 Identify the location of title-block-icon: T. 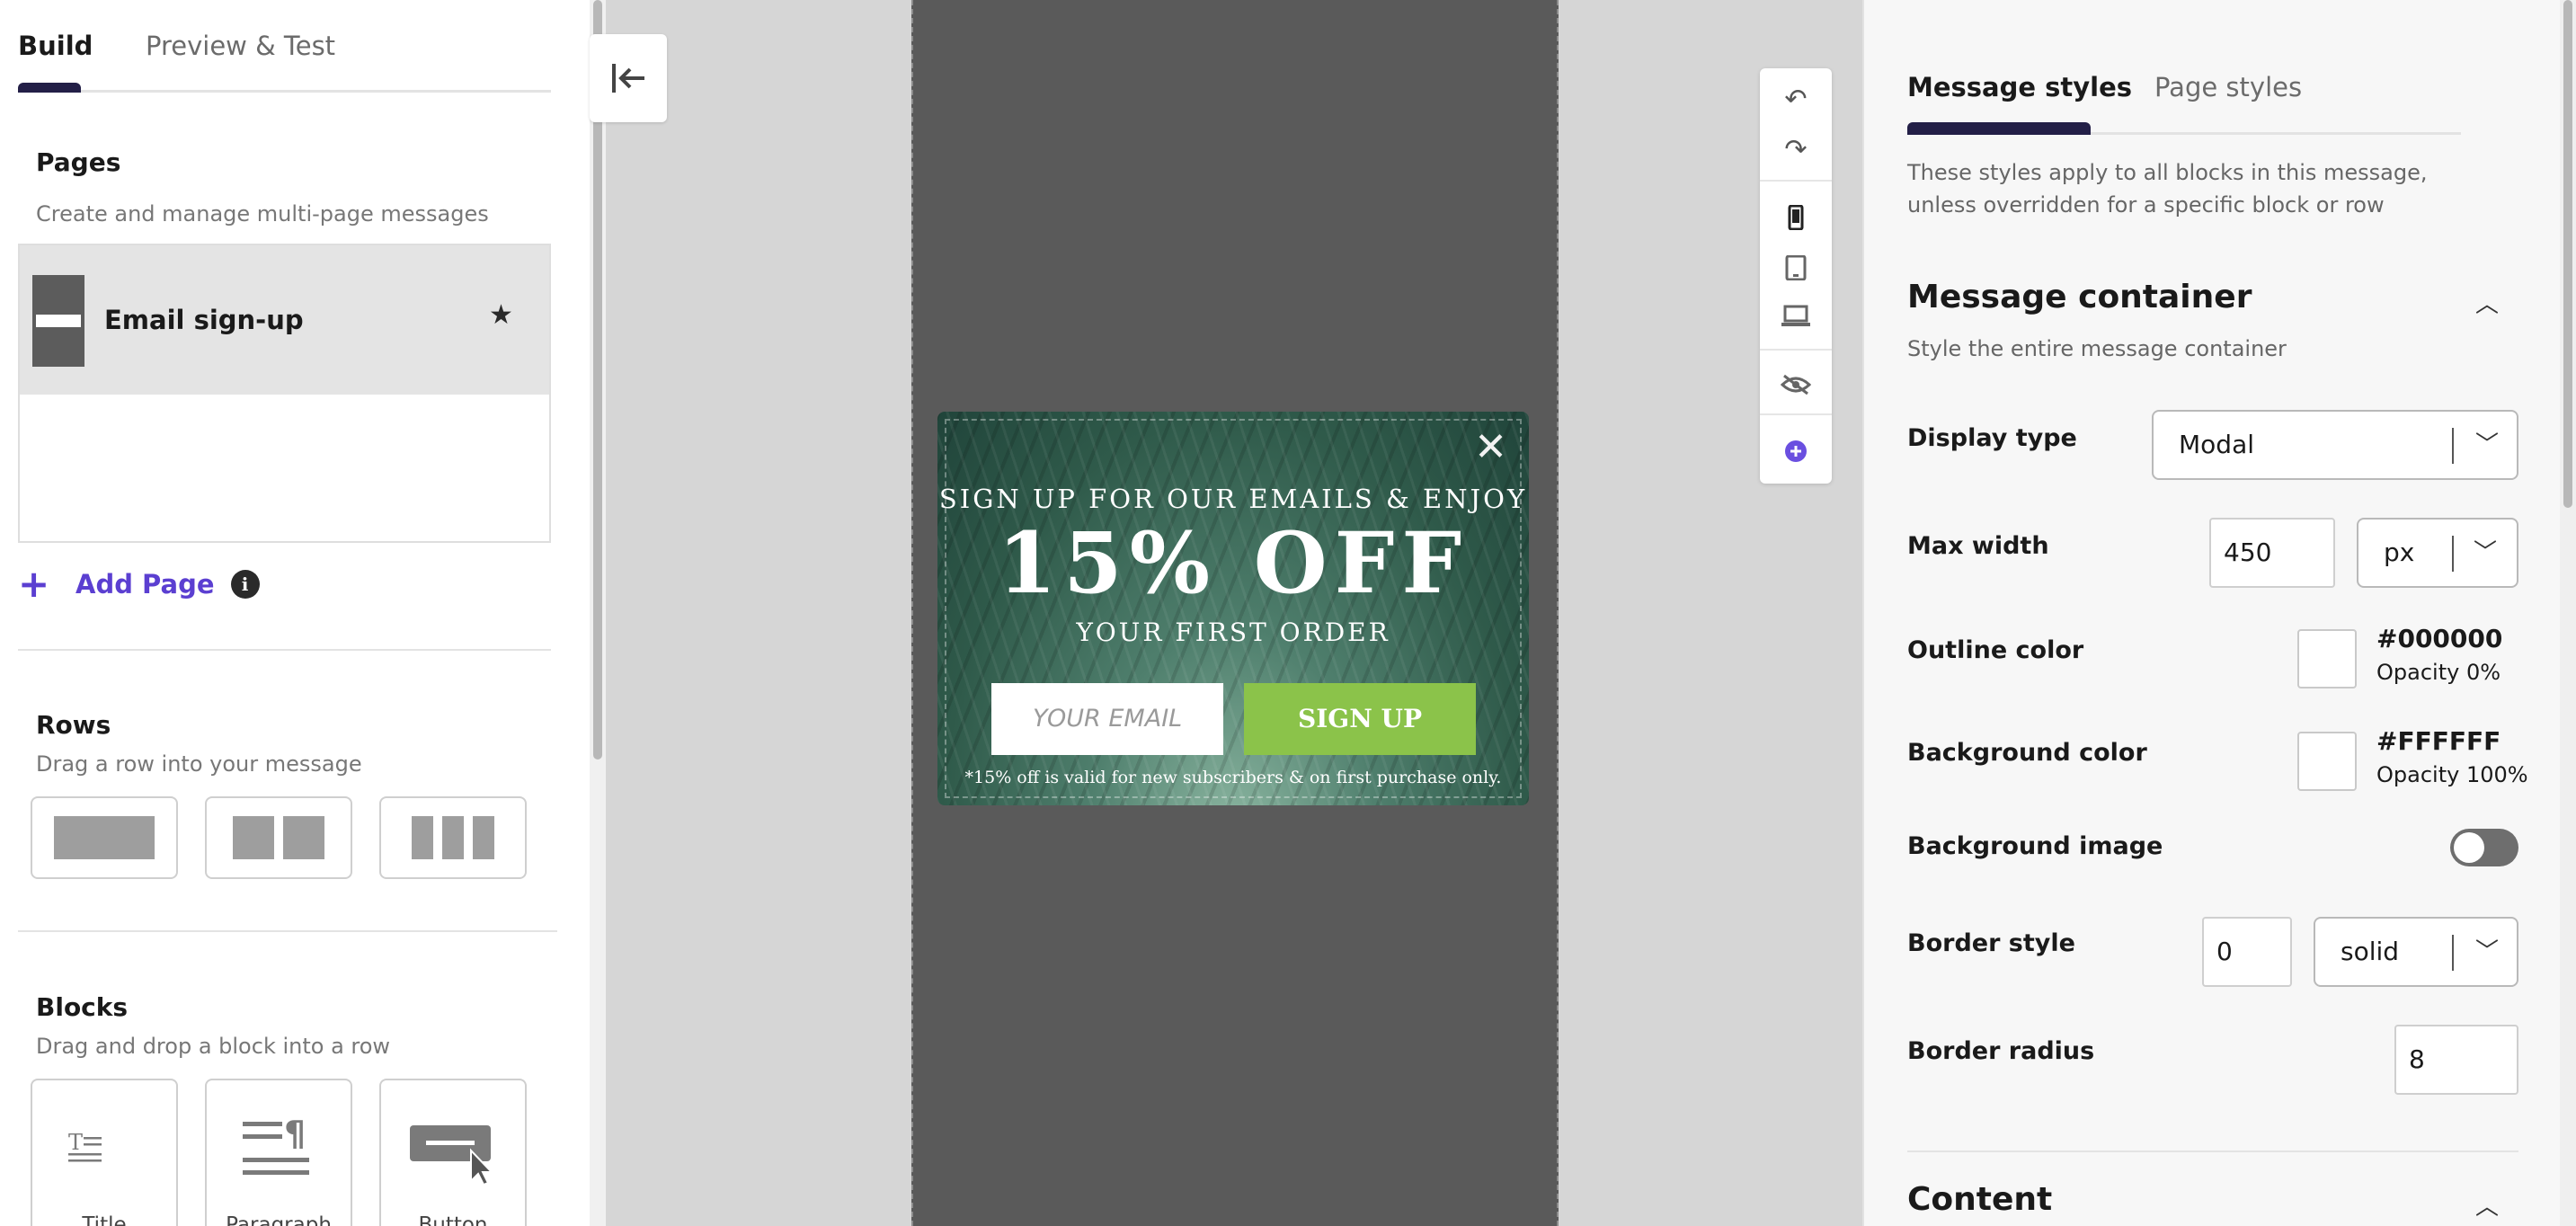
(85, 1146).